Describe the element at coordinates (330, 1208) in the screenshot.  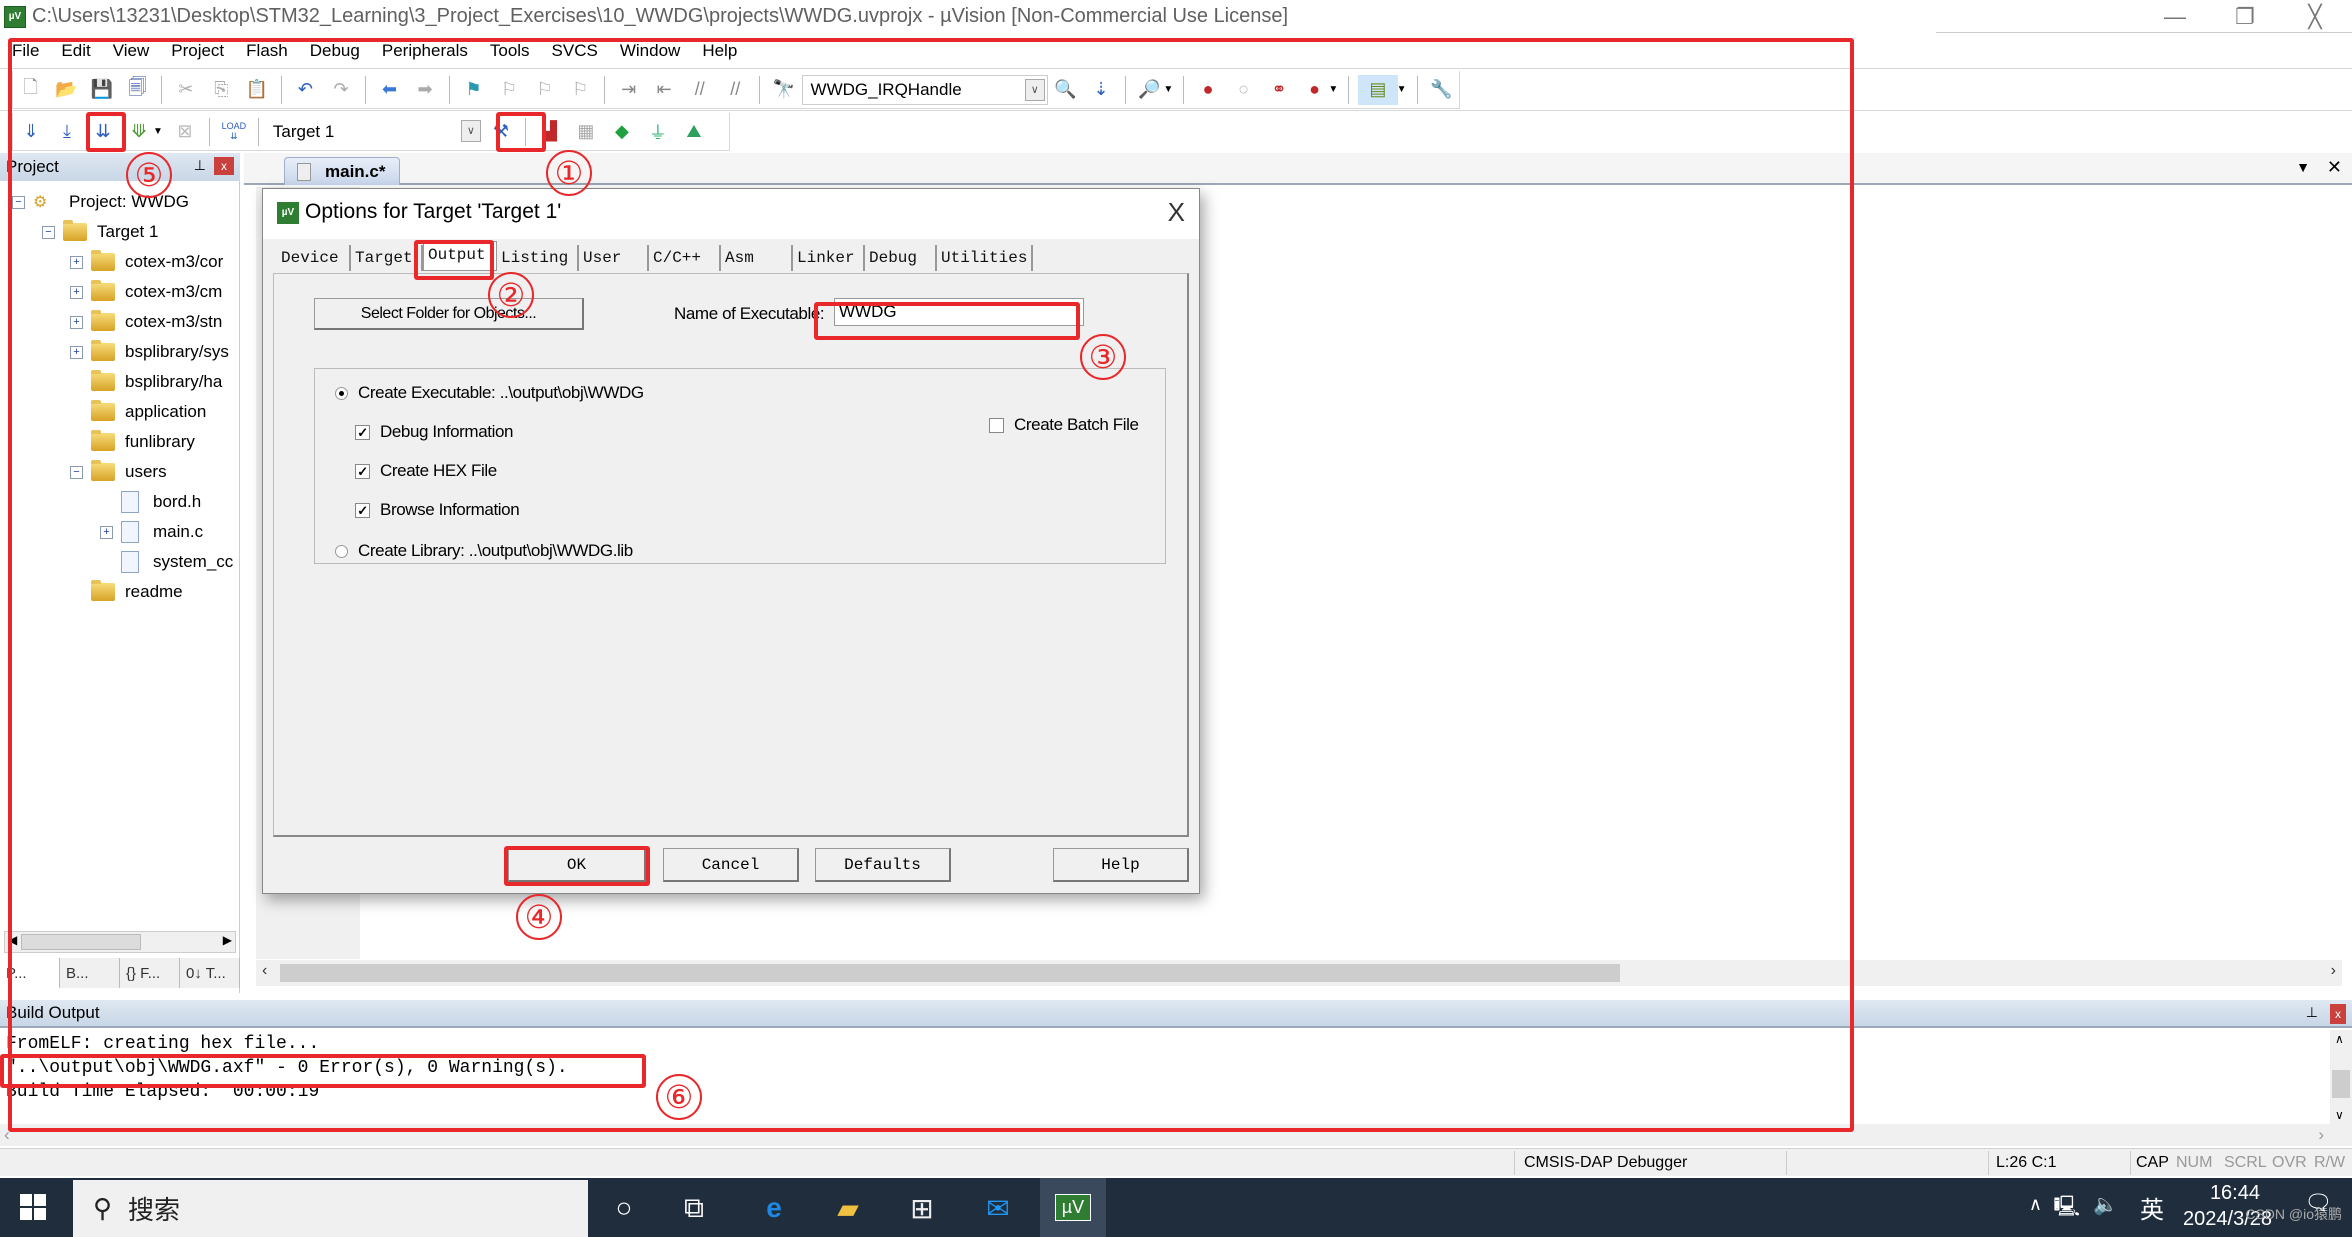
I see `taskbar-search-box: ⚲ 搜索` at that location.